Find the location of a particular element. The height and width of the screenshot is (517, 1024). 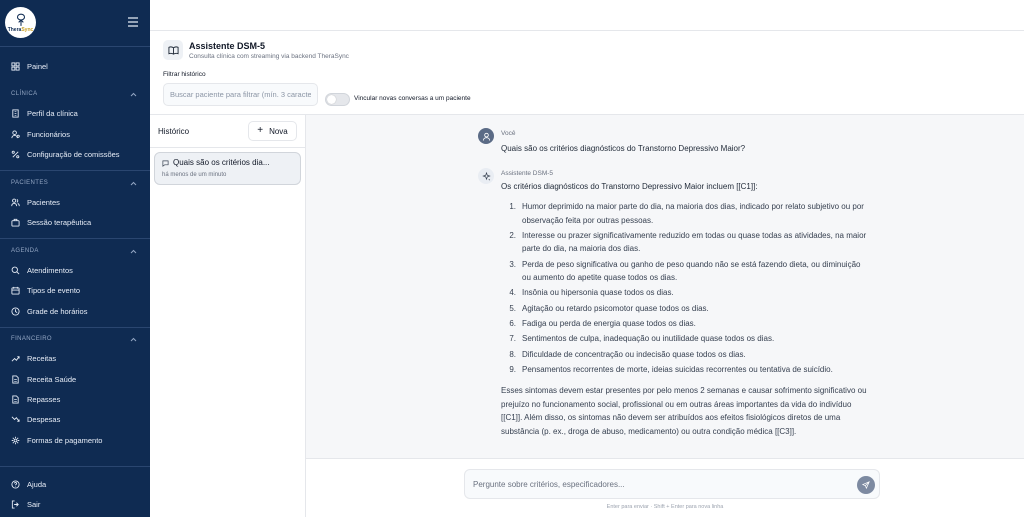

history-item-time: há menos de um minuto is located at coordinates (194, 175).